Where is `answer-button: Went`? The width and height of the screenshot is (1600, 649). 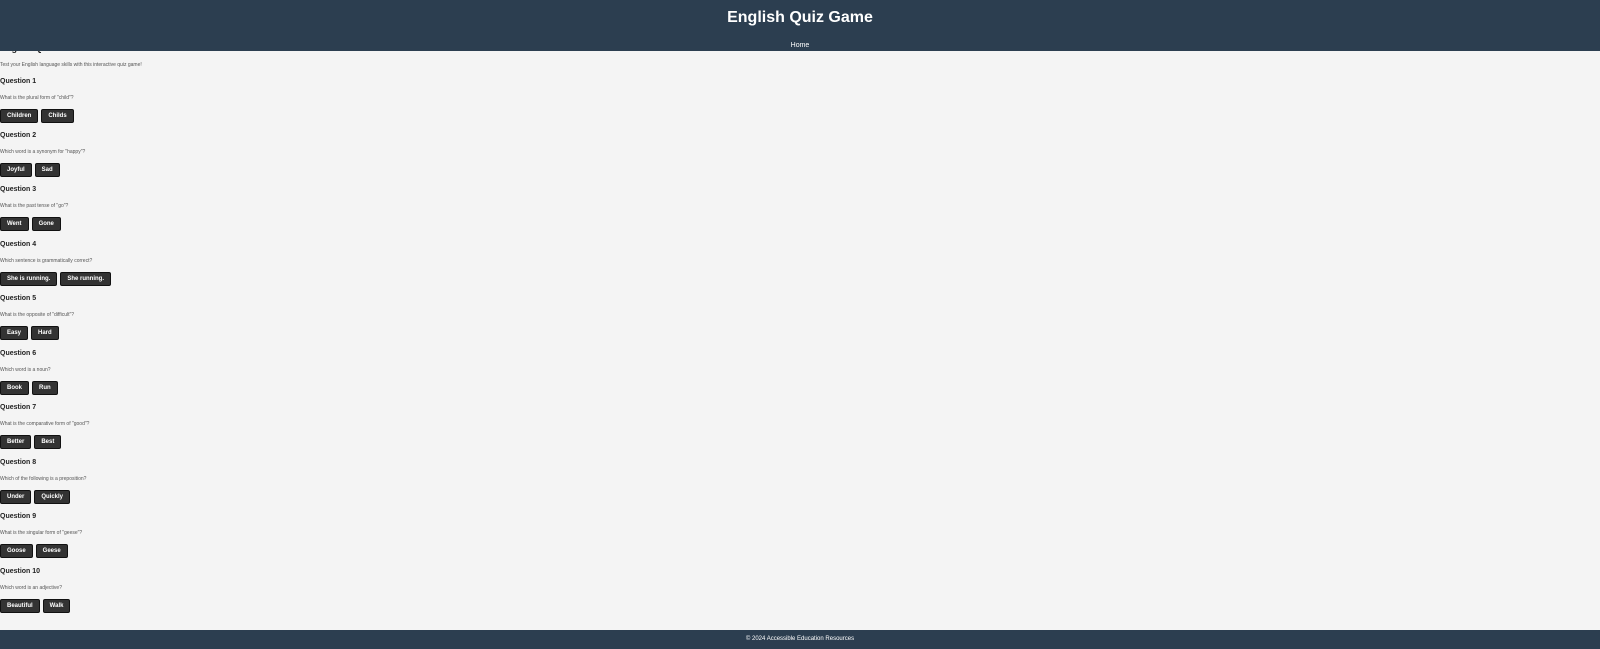
answer-button: Went is located at coordinates (14, 224).